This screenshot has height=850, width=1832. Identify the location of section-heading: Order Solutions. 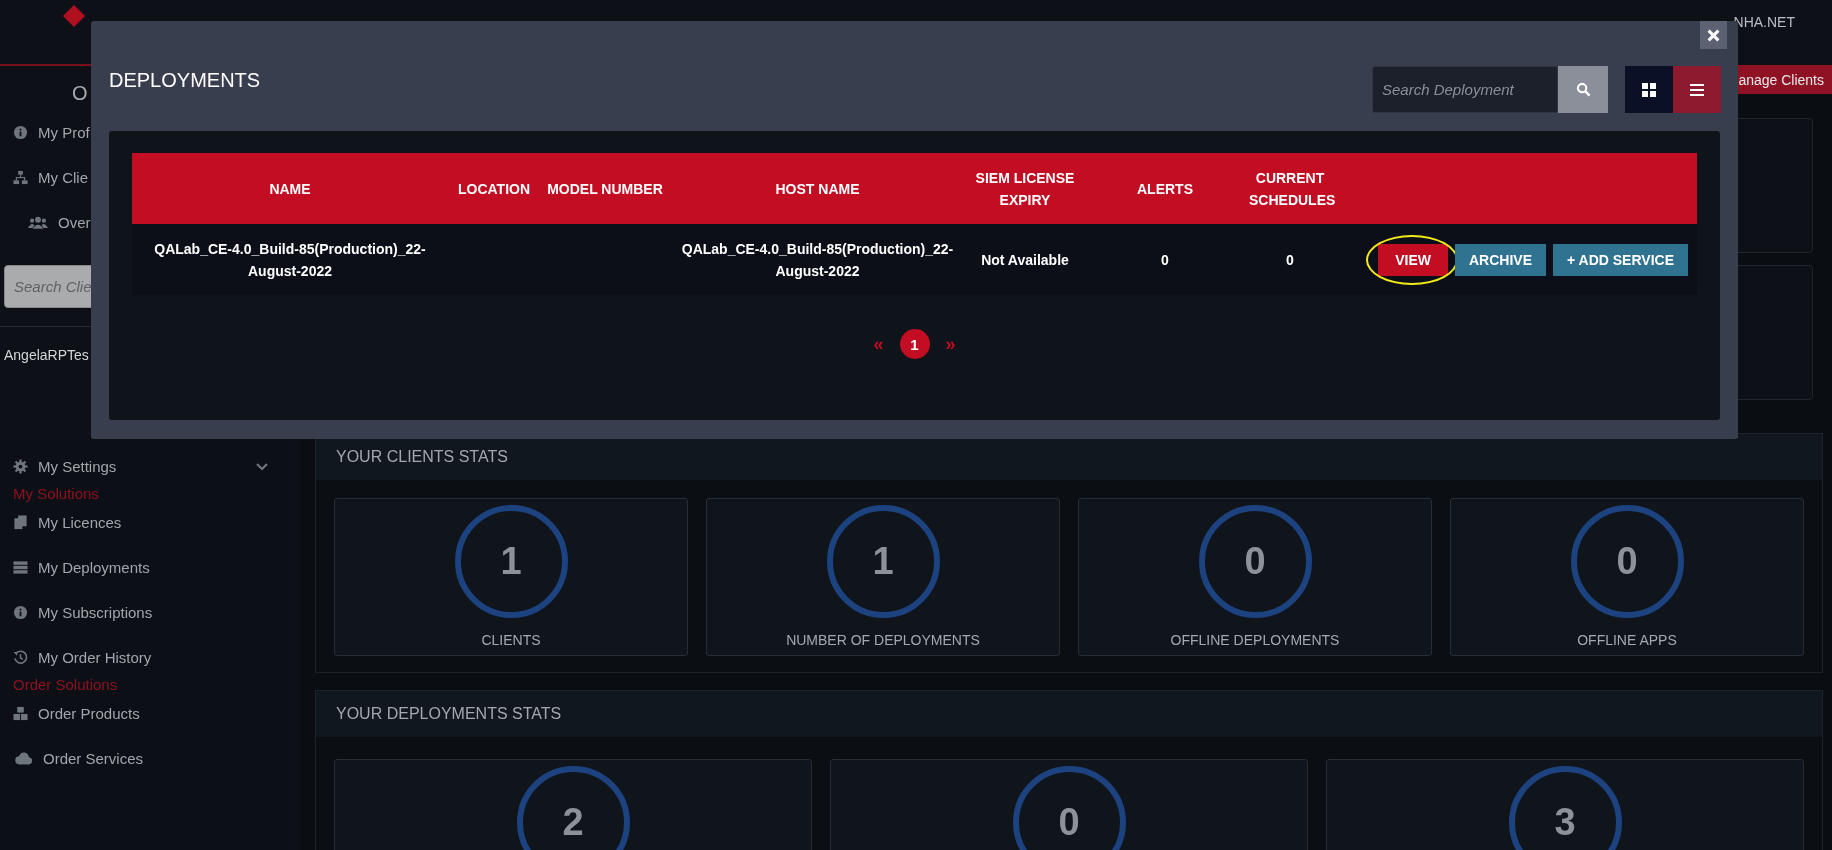
(65, 685).